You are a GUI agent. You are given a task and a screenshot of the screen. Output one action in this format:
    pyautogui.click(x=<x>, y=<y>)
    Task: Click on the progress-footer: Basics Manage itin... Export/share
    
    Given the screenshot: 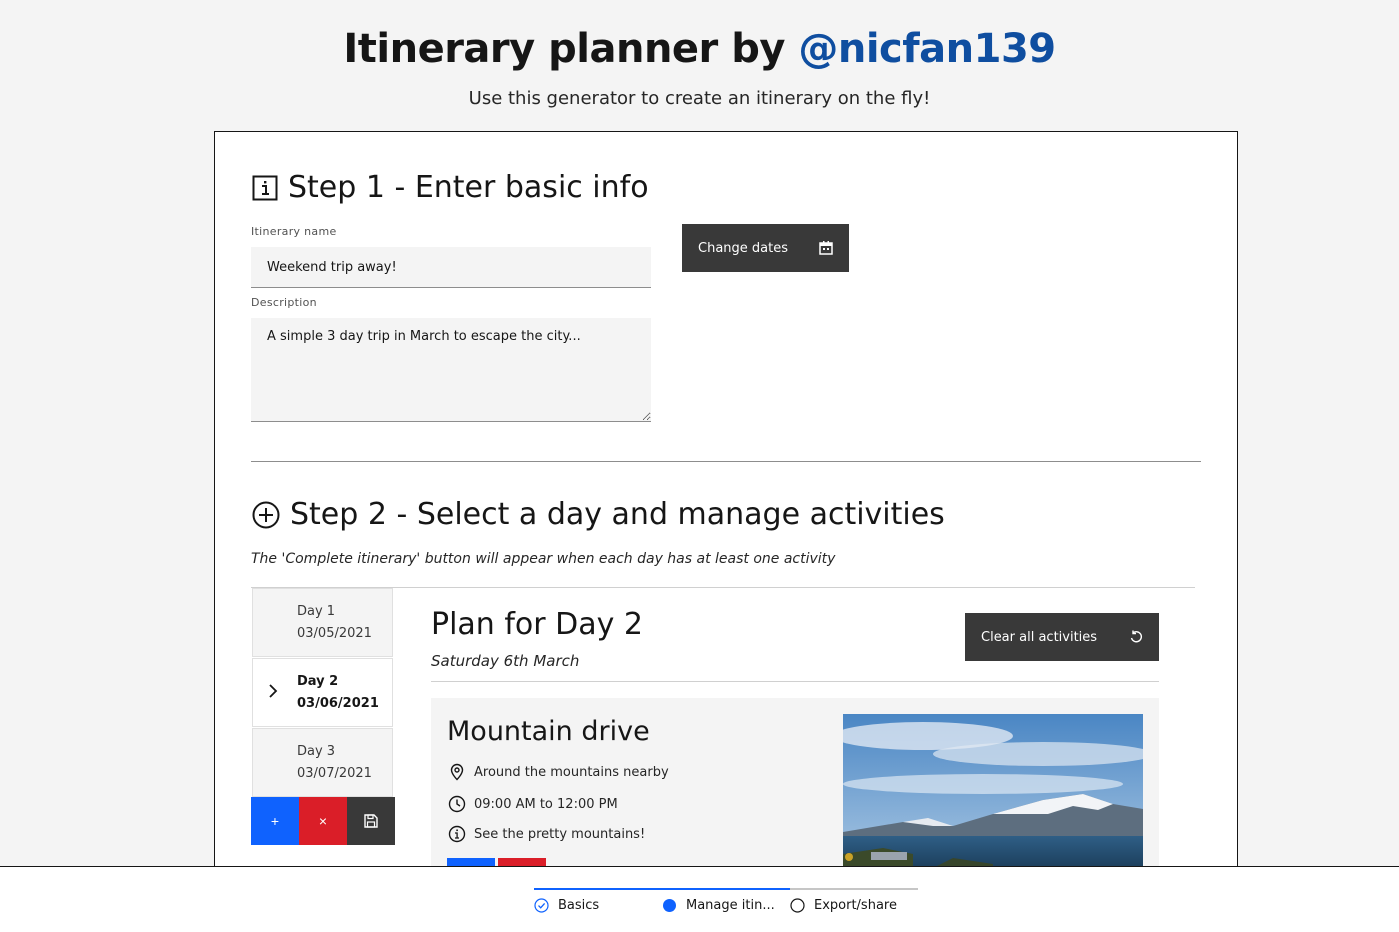 What is the action you would take?
    pyautogui.click(x=699, y=899)
    